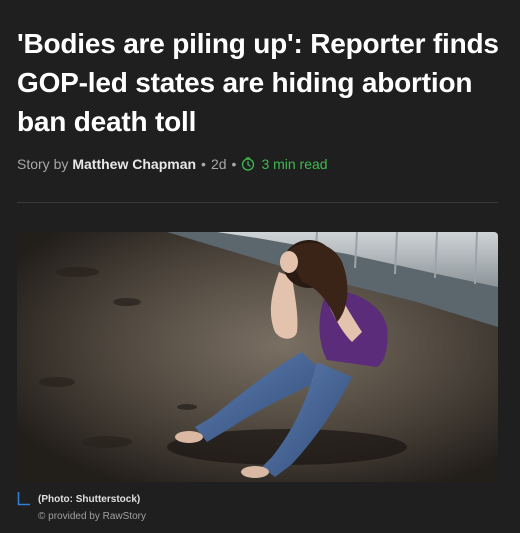  What do you see at coordinates (89, 499) in the screenshot?
I see `photo-caption: (Photo: Shutterstock)` at bounding box center [89, 499].